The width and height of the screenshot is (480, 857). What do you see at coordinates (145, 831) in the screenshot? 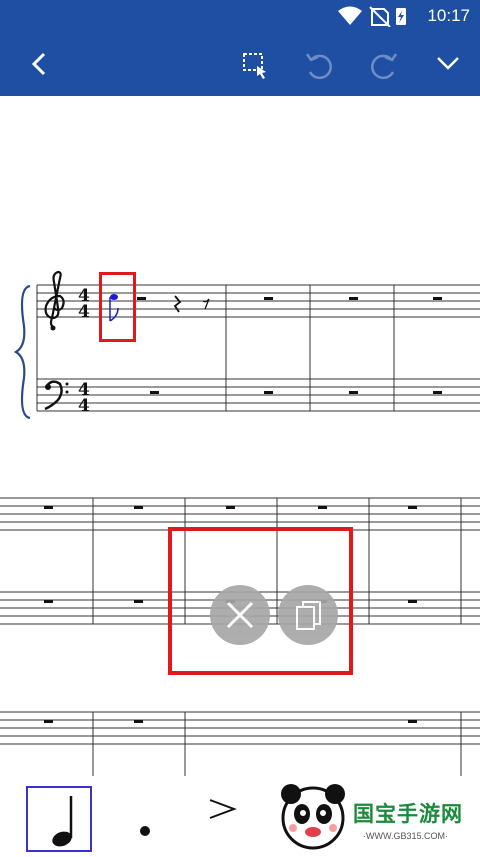
I see `dot-icon` at bounding box center [145, 831].